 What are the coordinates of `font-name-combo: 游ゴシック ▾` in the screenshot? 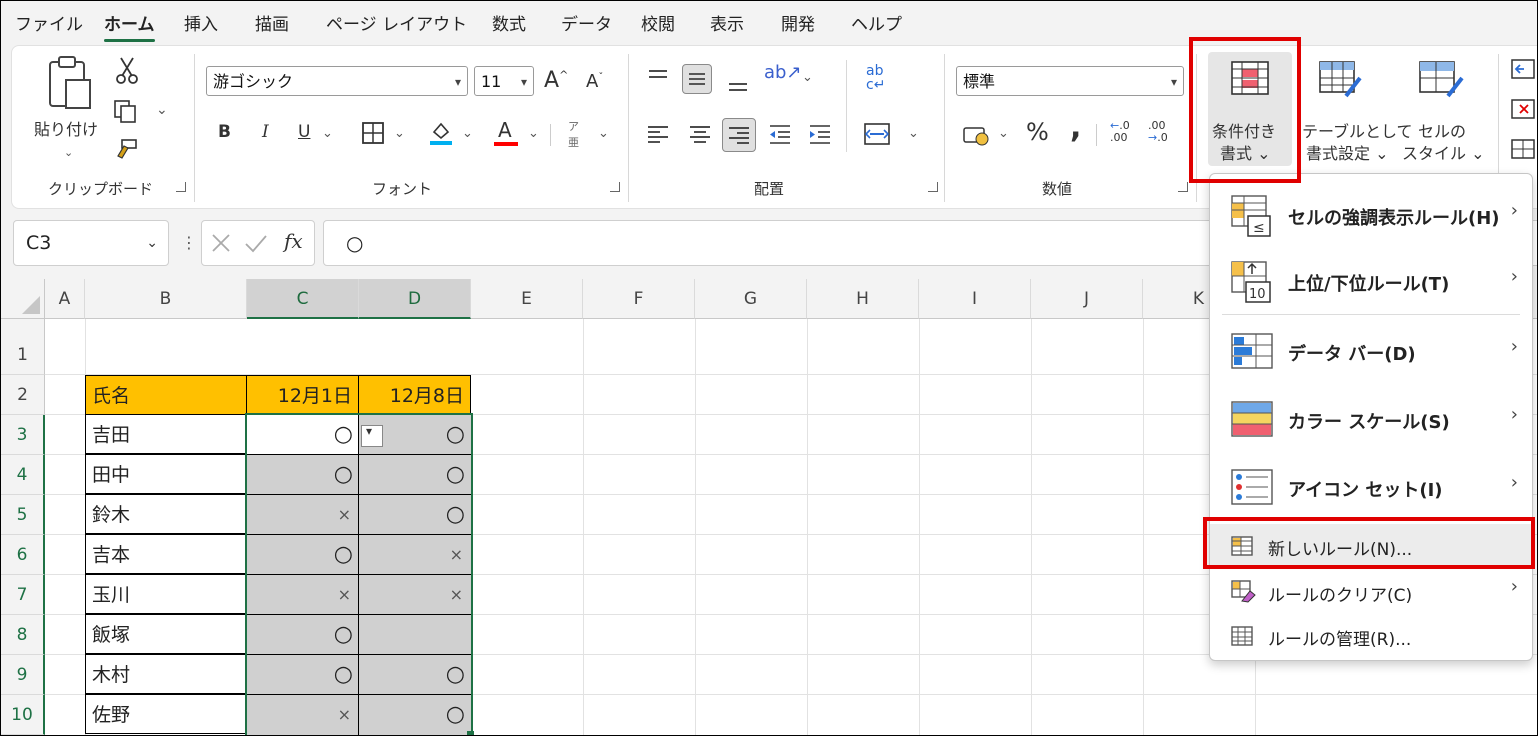 It's located at (337, 81).